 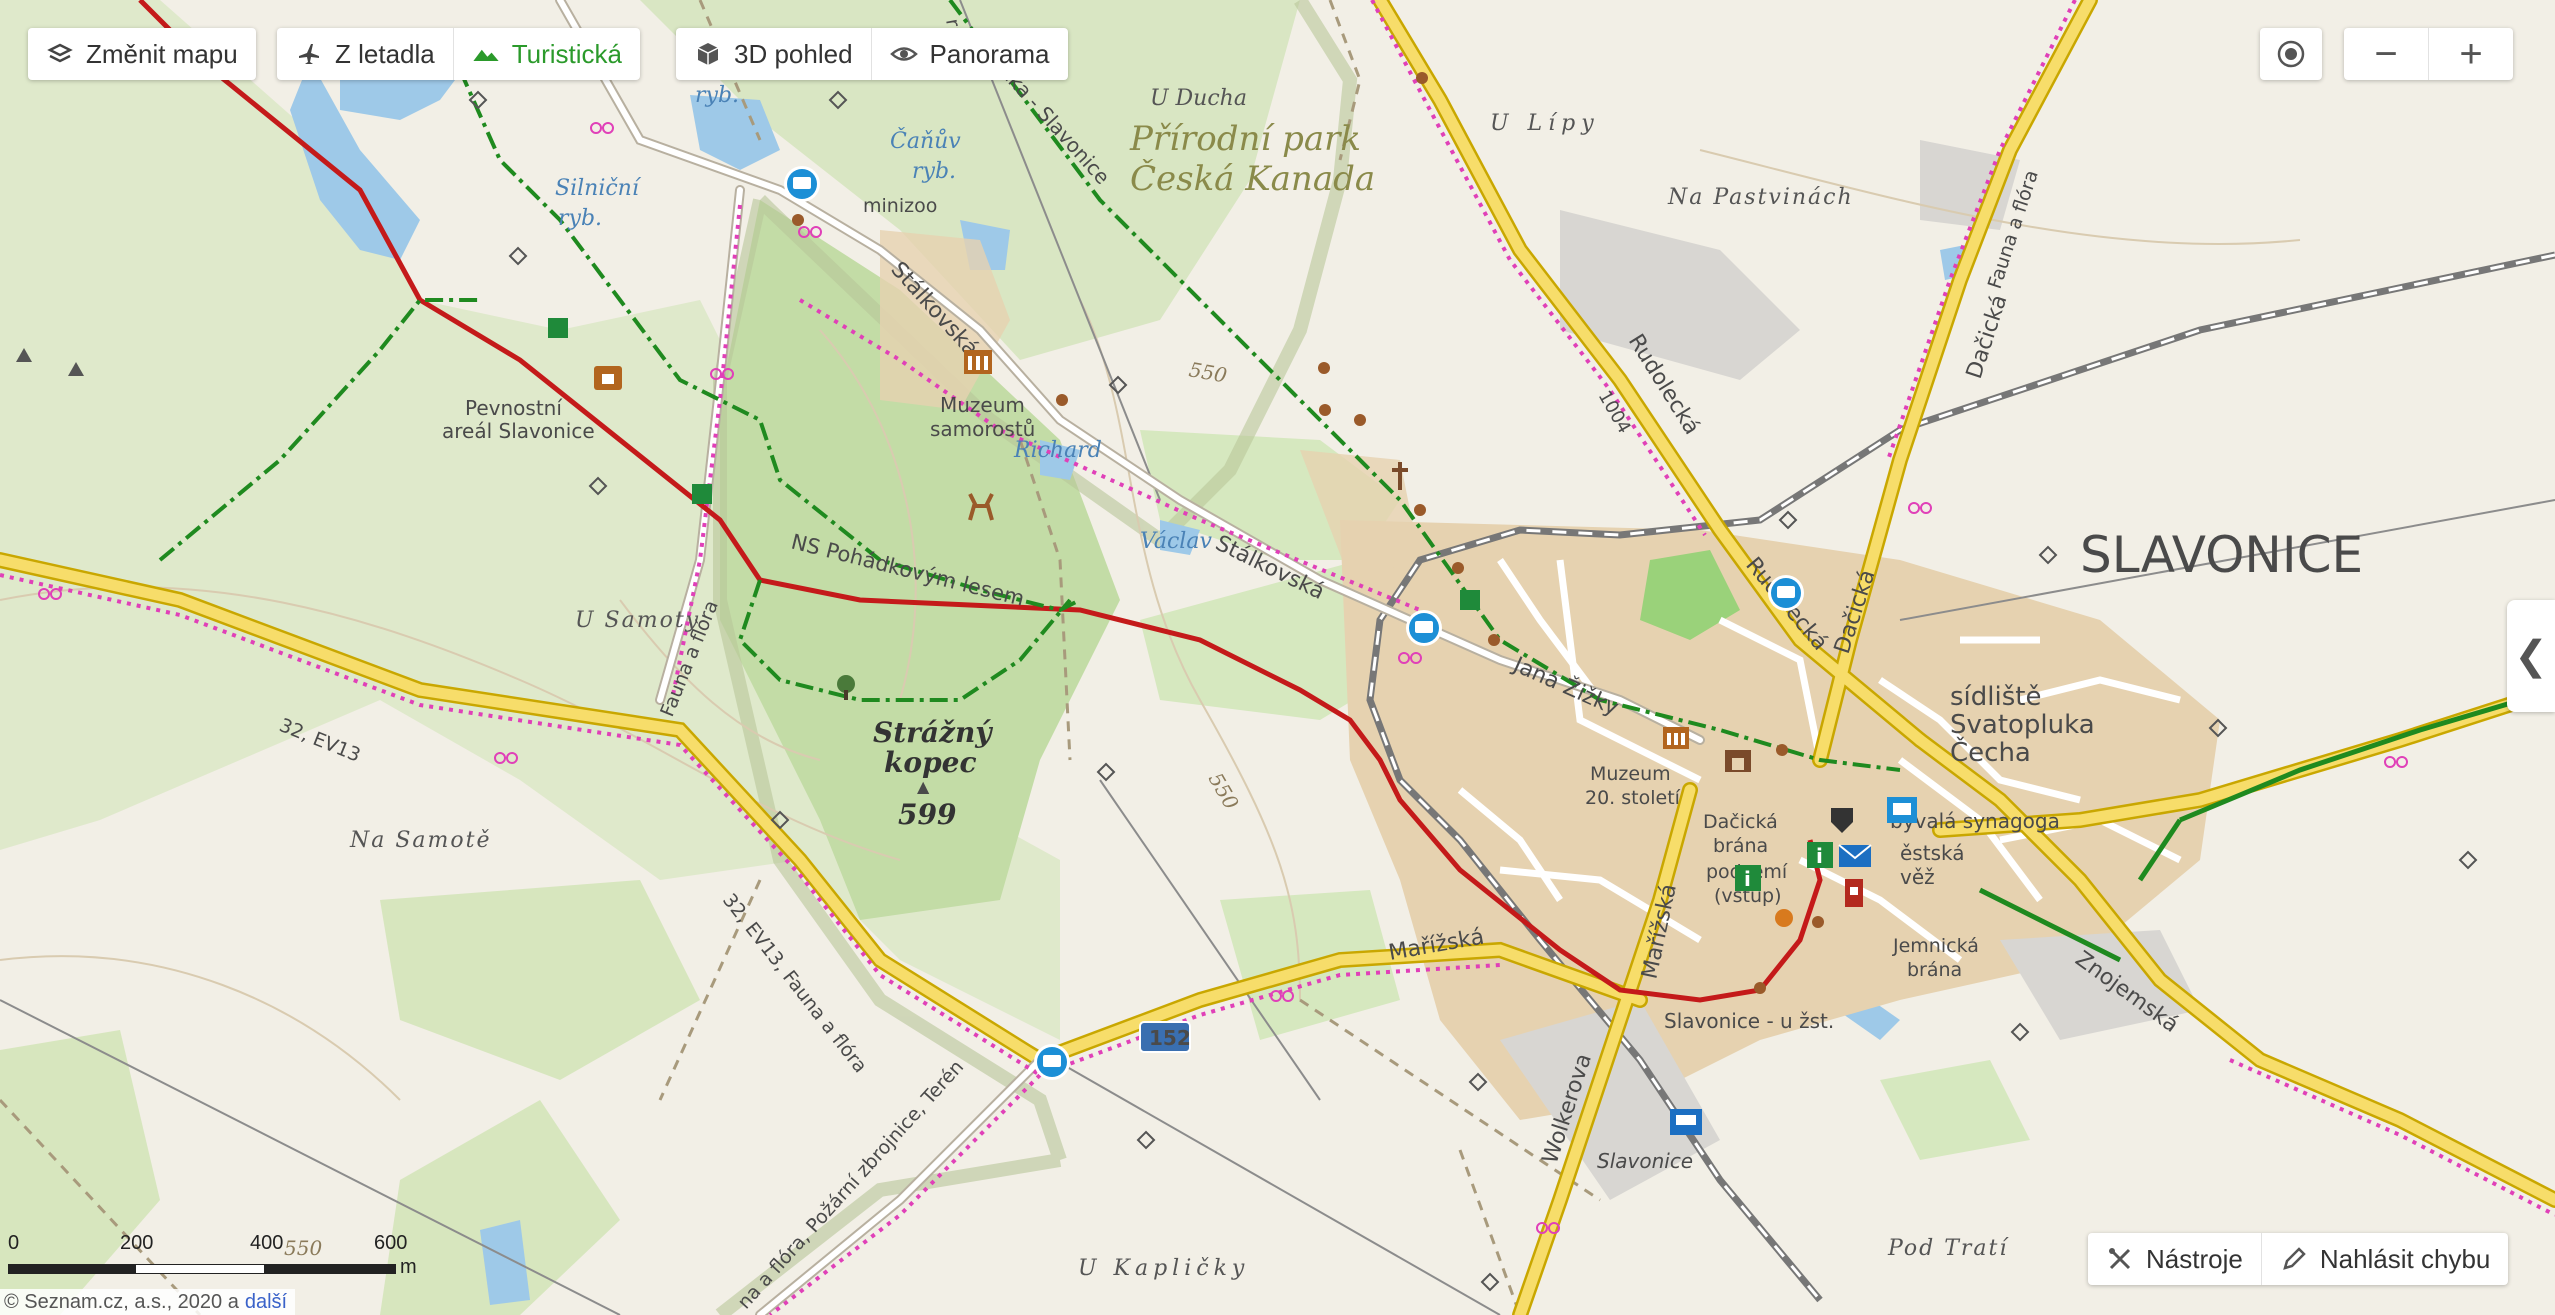 What do you see at coordinates (637, 620) in the screenshot?
I see `svg-text: U Samoty` at bounding box center [637, 620].